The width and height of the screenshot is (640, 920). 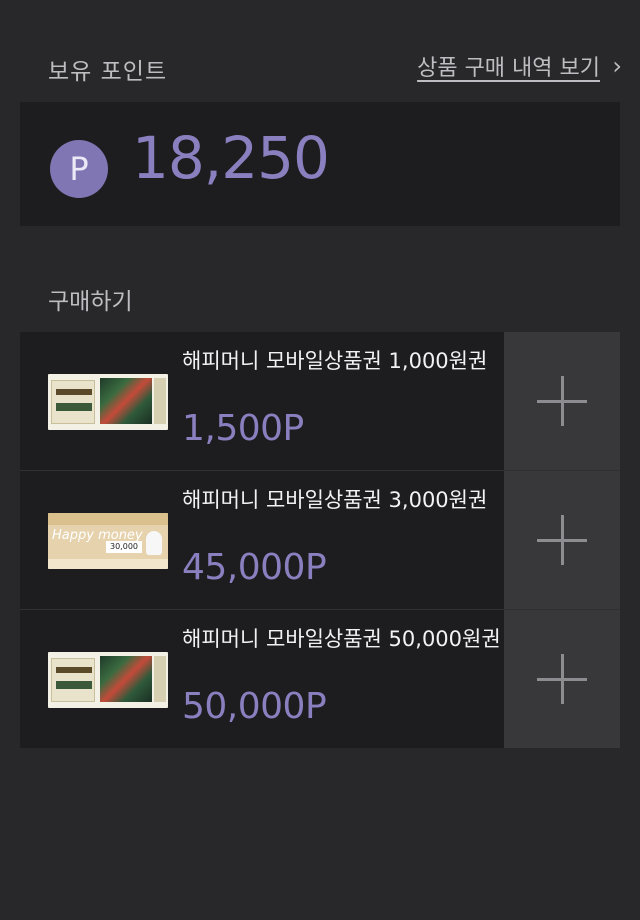 I want to click on point-balance-card: P 18,250, so click(x=320, y=164).